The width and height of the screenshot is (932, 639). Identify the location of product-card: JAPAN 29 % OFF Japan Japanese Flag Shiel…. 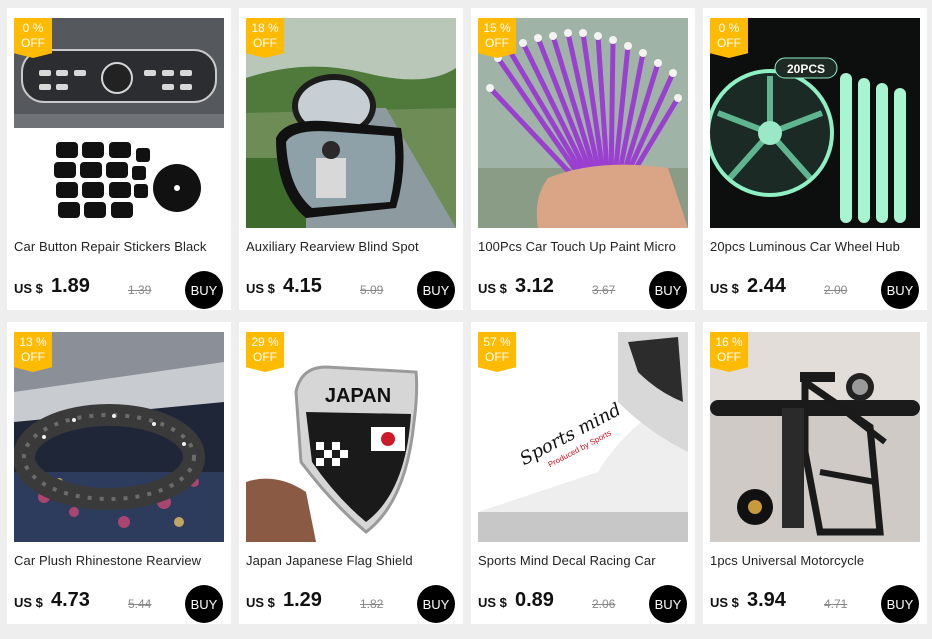
(351, 473).